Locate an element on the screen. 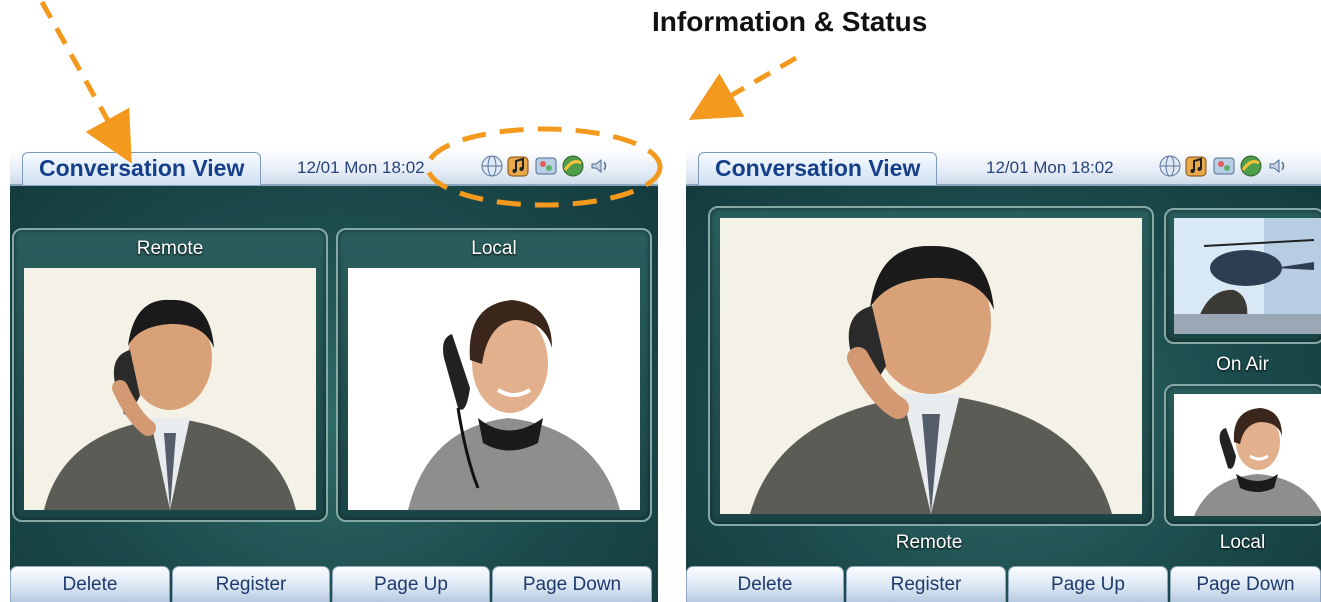  local-label: Local is located at coordinates (494, 248).